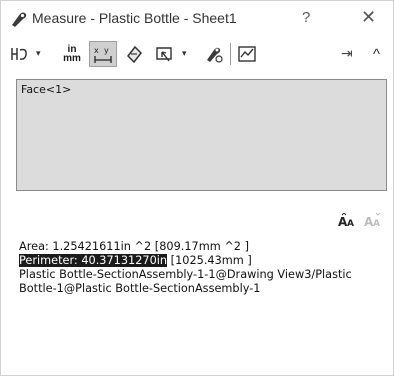 This screenshot has height=376, width=394. I want to click on measure-history-icon, so click(215, 55).